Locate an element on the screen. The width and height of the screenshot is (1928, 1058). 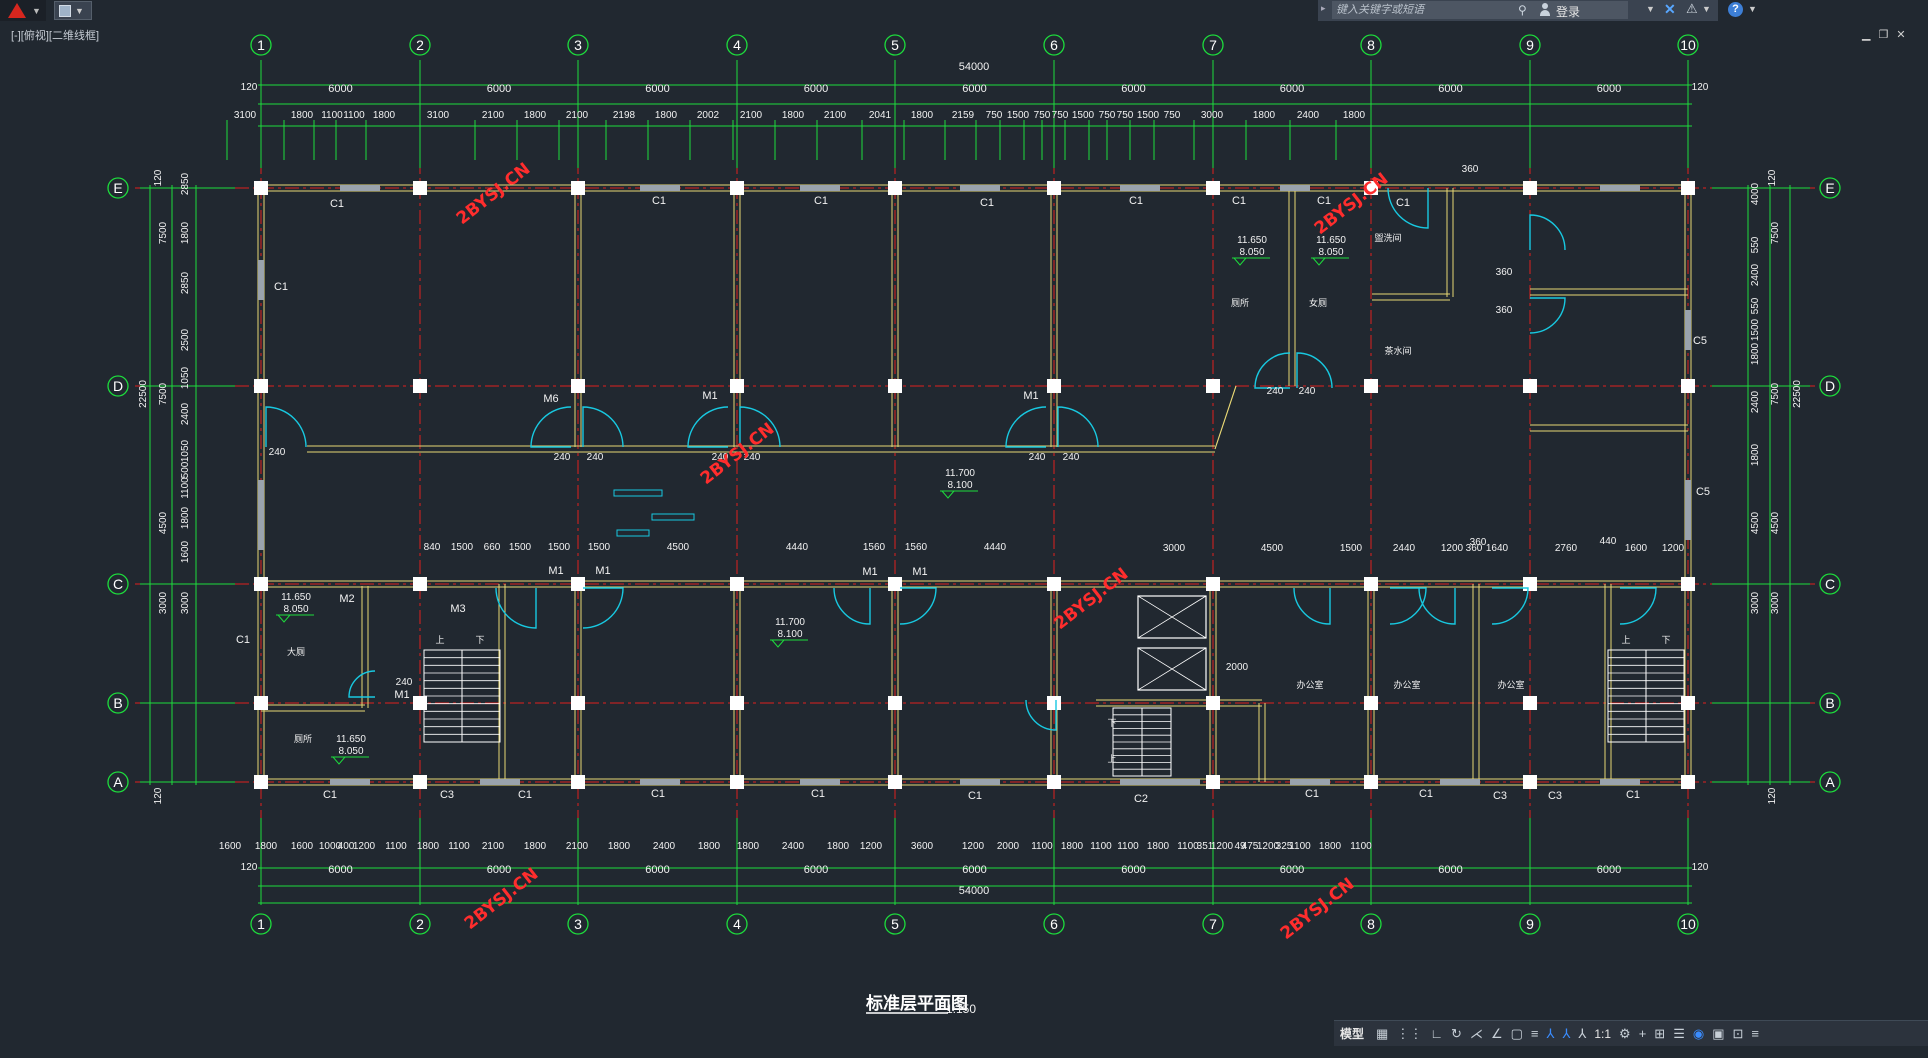
detail-dimension-left: 1800 is located at coordinates (185, 517).